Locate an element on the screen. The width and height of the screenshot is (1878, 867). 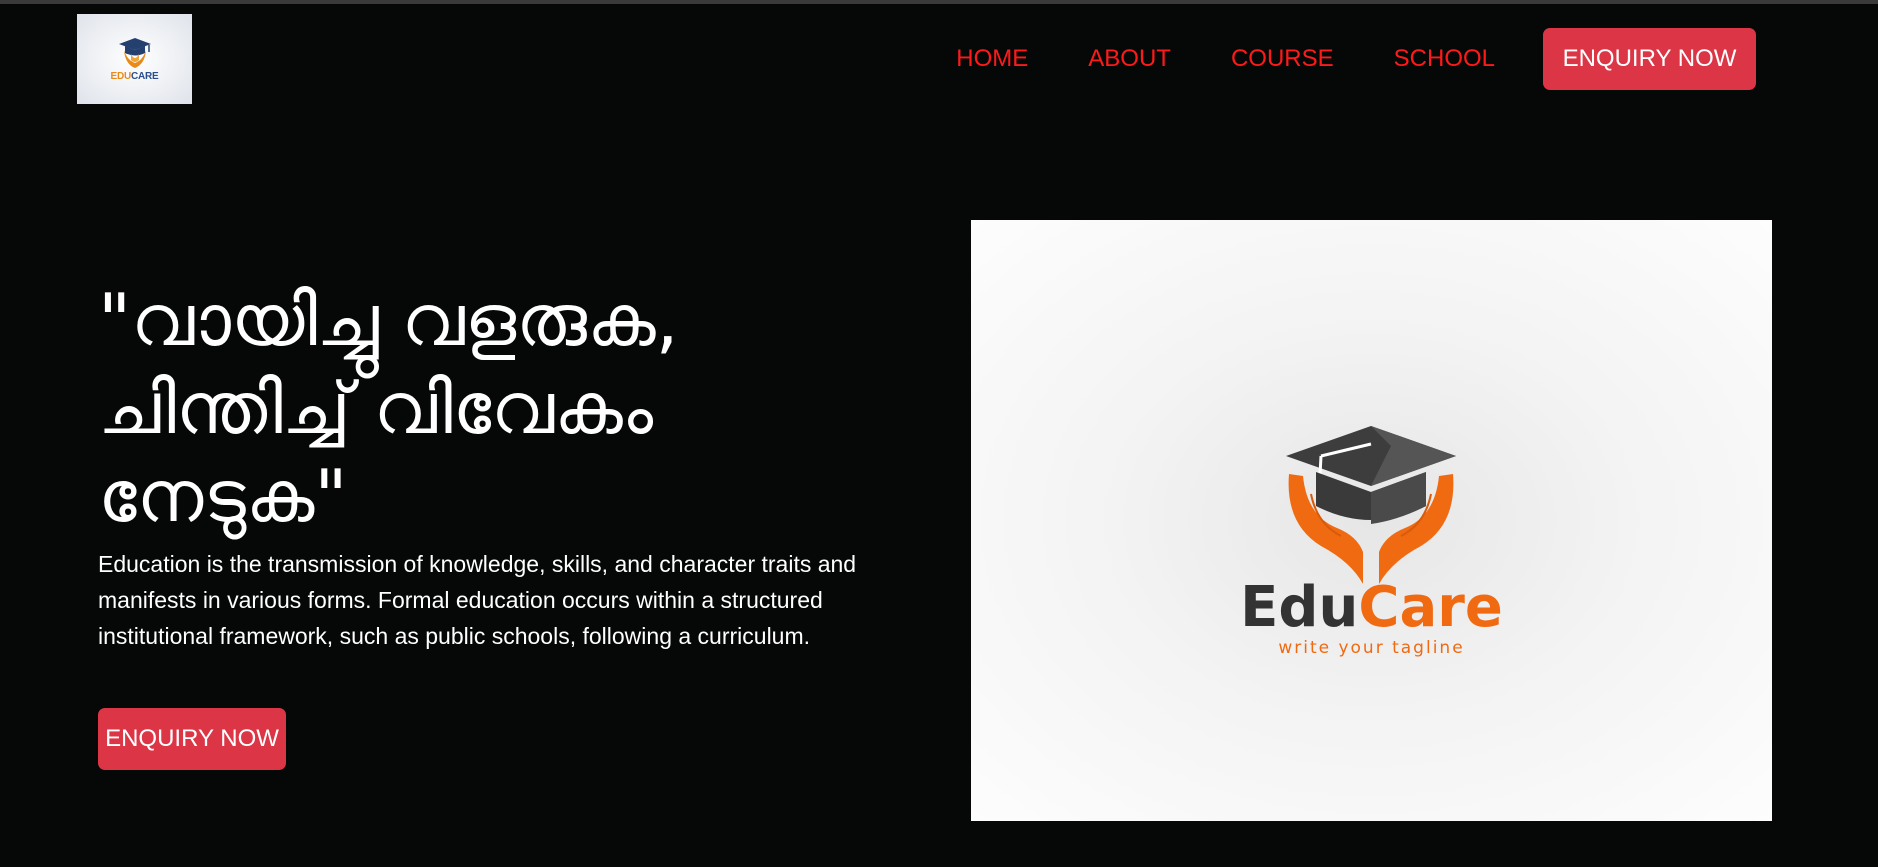
main-nav: HOME ABOUT COURSE SCHOOL ENQUIRY NOW is located at coordinates (1356, 59).